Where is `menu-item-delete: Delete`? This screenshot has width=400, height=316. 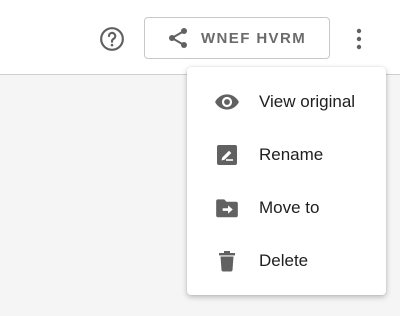 menu-item-delete: Delete is located at coordinates (286, 260).